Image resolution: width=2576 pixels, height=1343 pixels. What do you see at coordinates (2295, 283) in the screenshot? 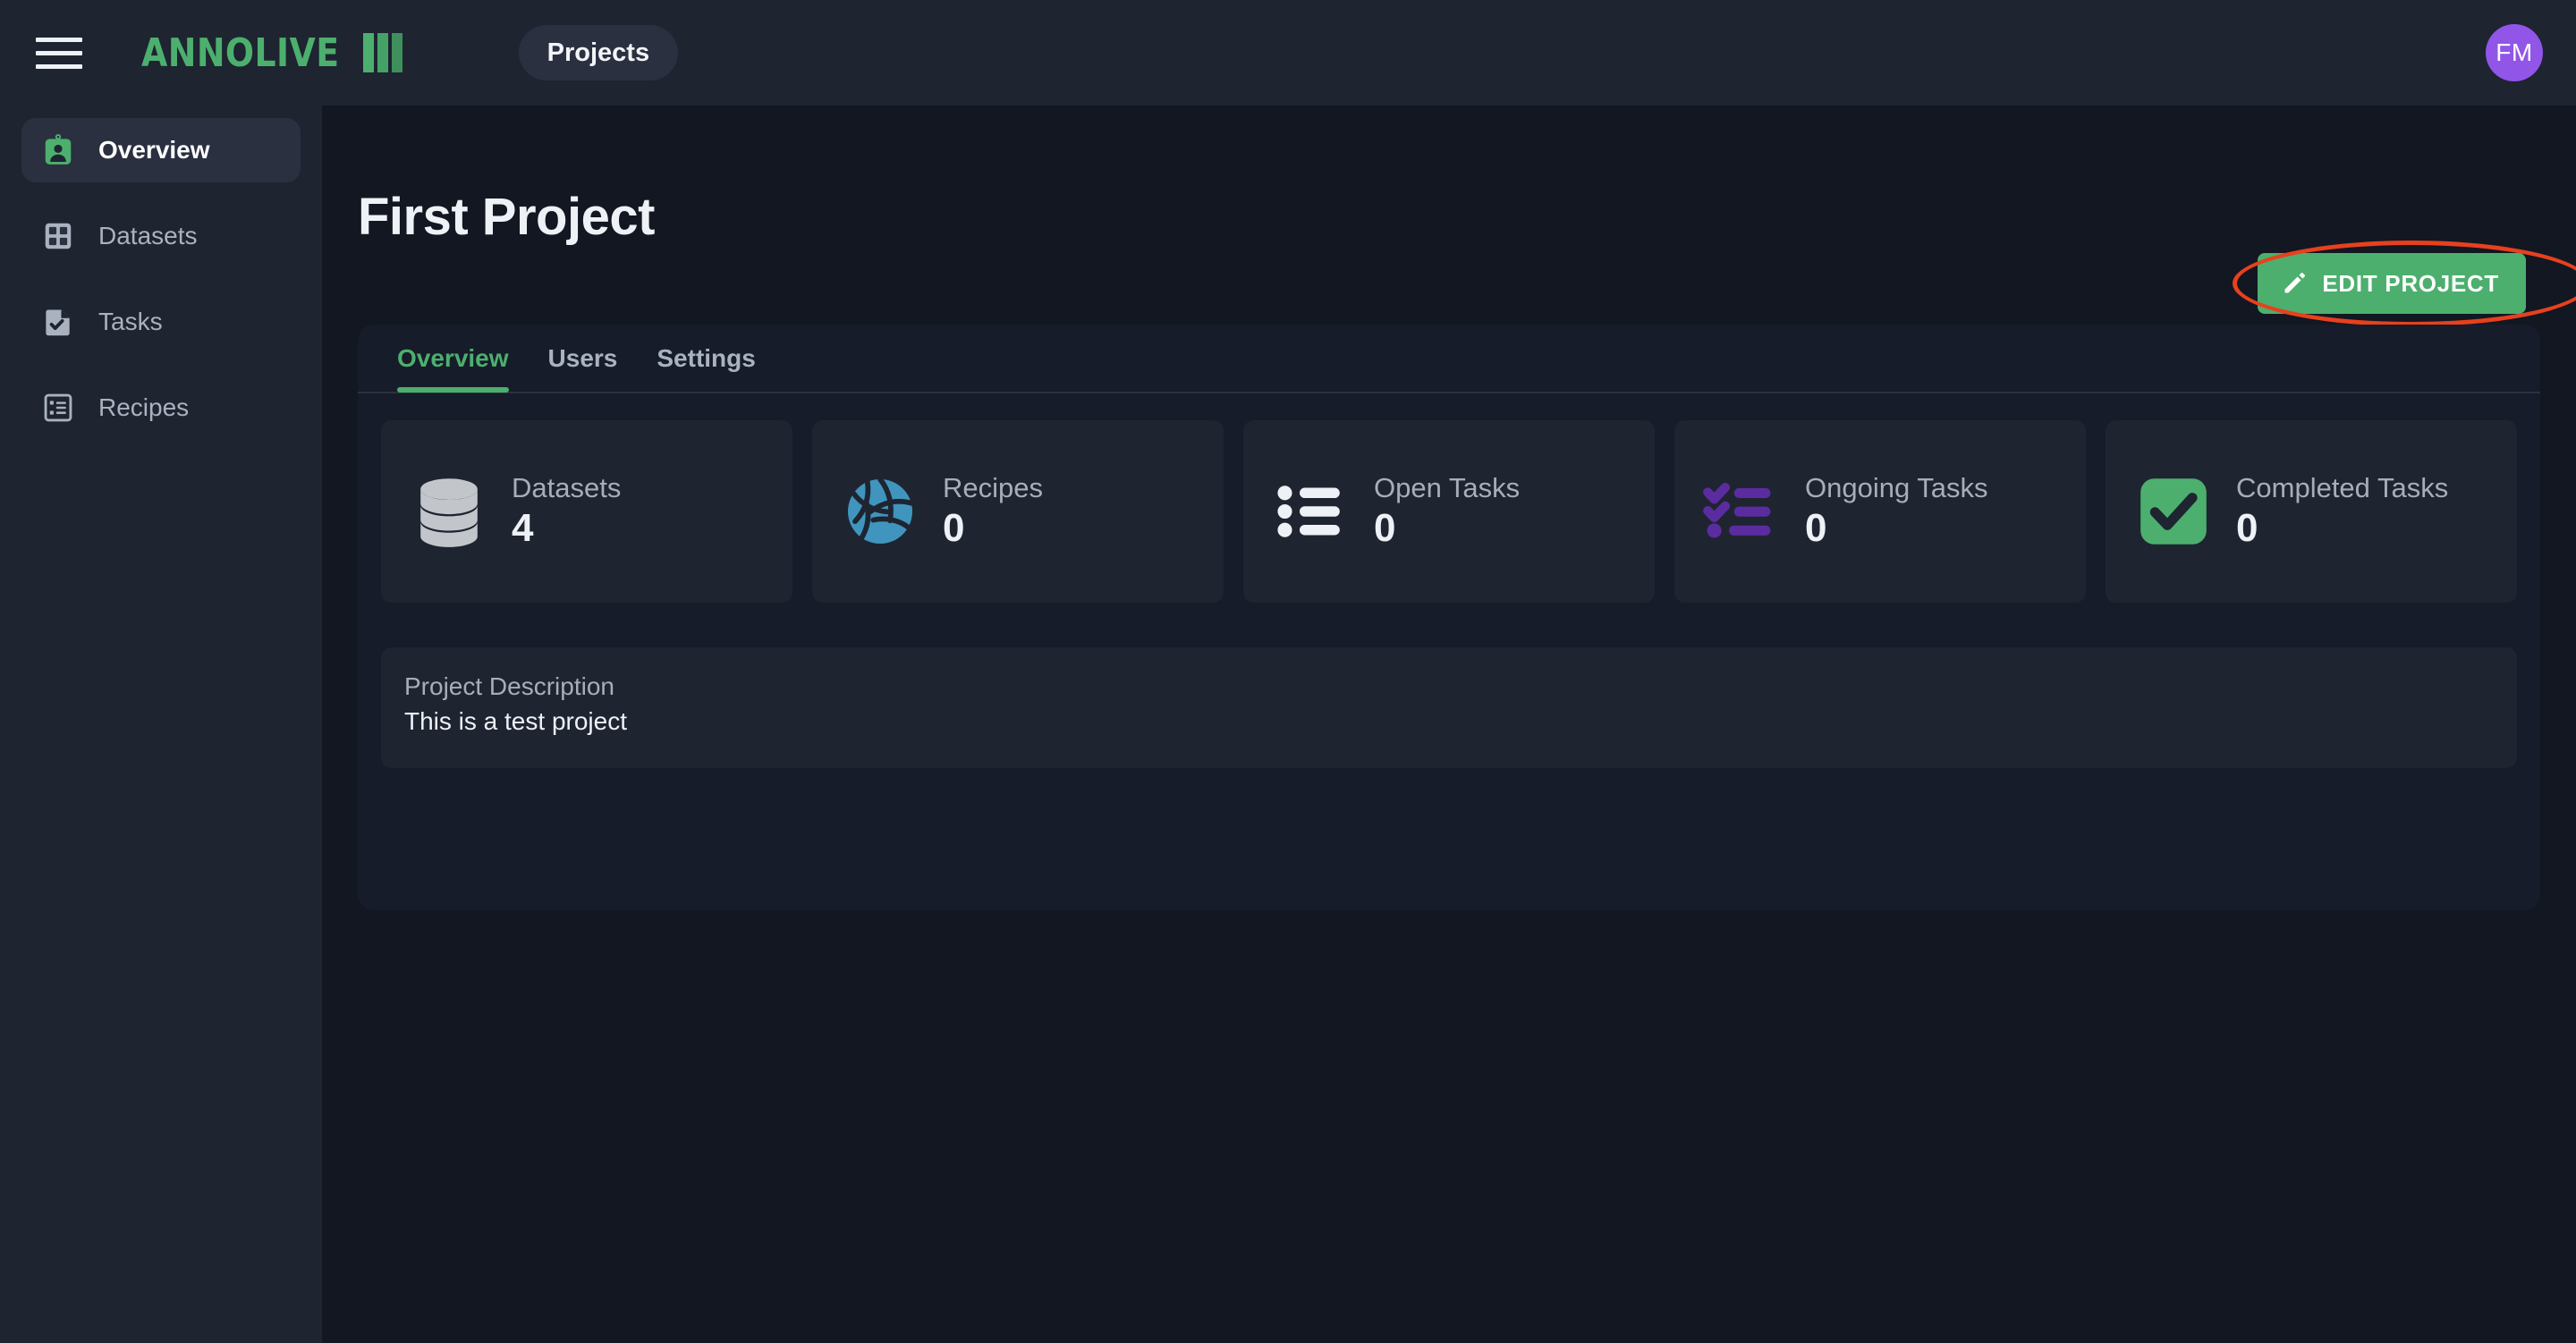
I see `pencil-icon` at bounding box center [2295, 283].